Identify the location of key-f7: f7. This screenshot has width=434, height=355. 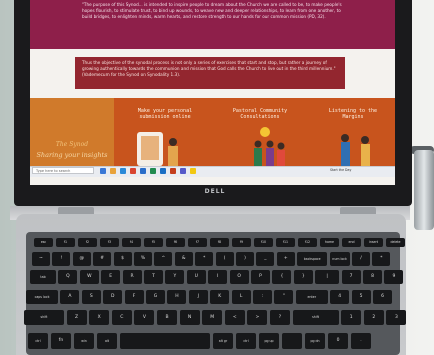
(197, 242).